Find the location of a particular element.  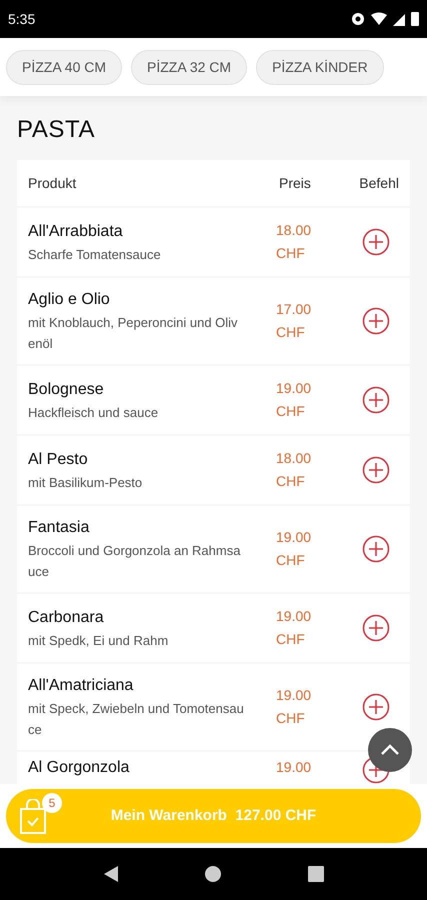

signal-icon is located at coordinates (399, 19).